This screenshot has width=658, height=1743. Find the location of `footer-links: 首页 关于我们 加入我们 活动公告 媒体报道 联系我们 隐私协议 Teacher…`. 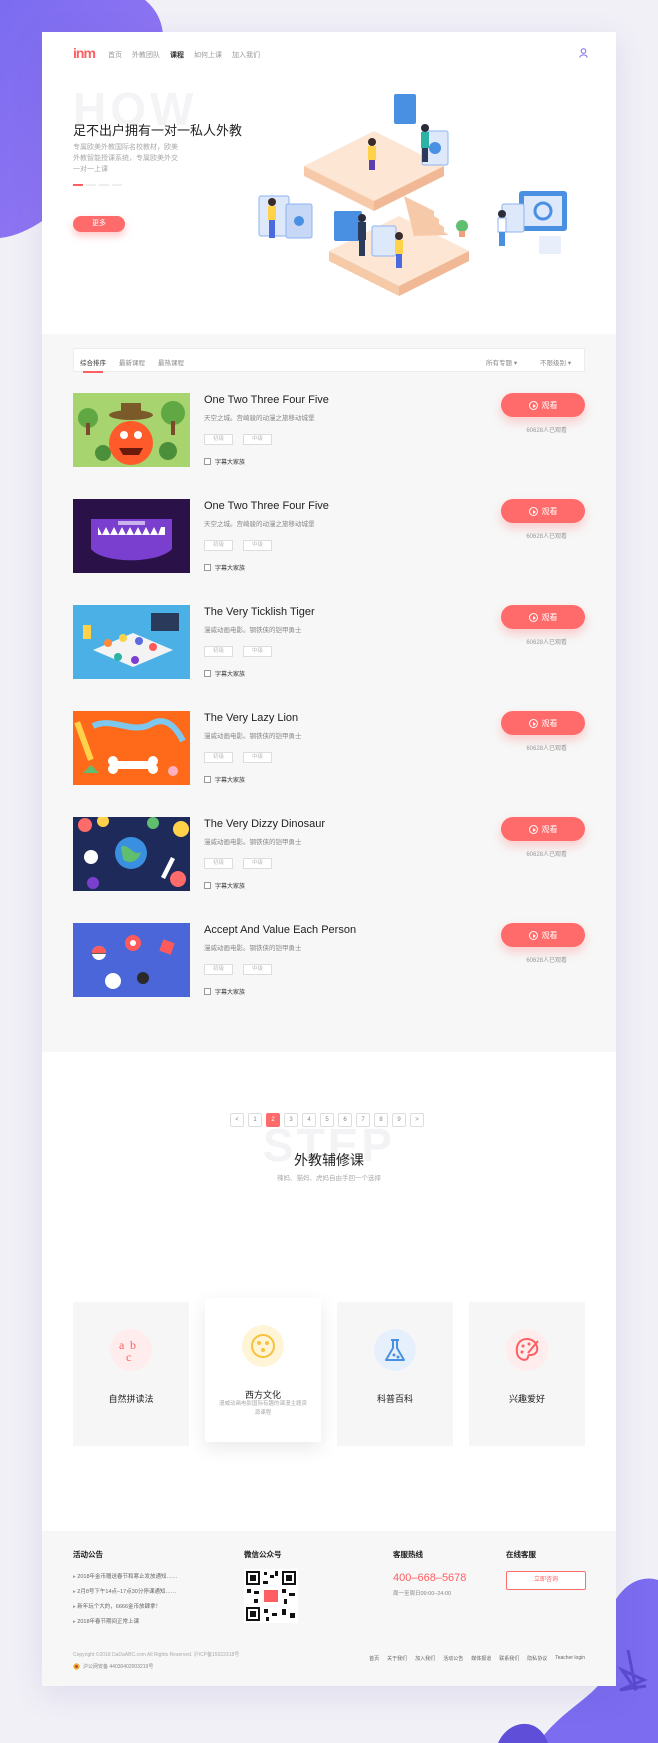

footer-links: 首页 关于我们 加入我们 活动公告 媒体报道 联系我们 隐私协议 Teacher… is located at coordinates (477, 1658).